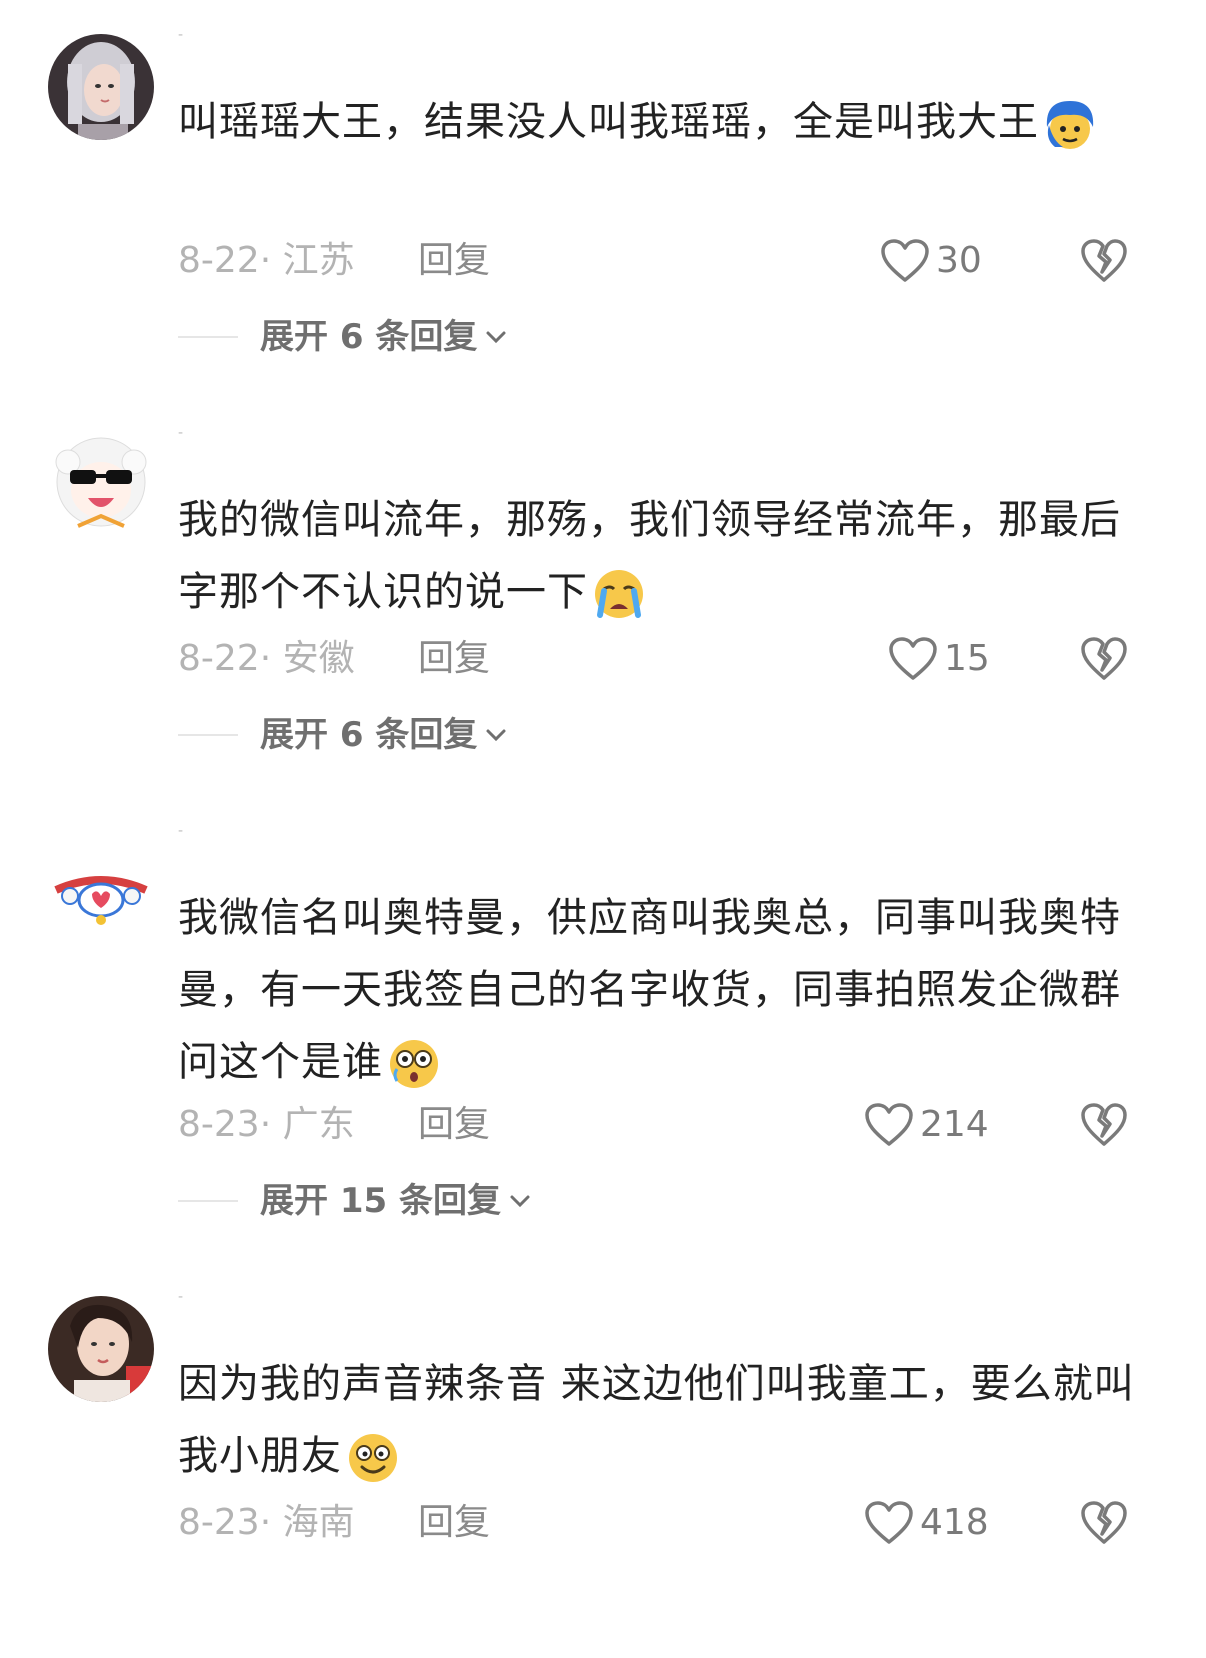  I want to click on like-count: 214, so click(954, 1124).